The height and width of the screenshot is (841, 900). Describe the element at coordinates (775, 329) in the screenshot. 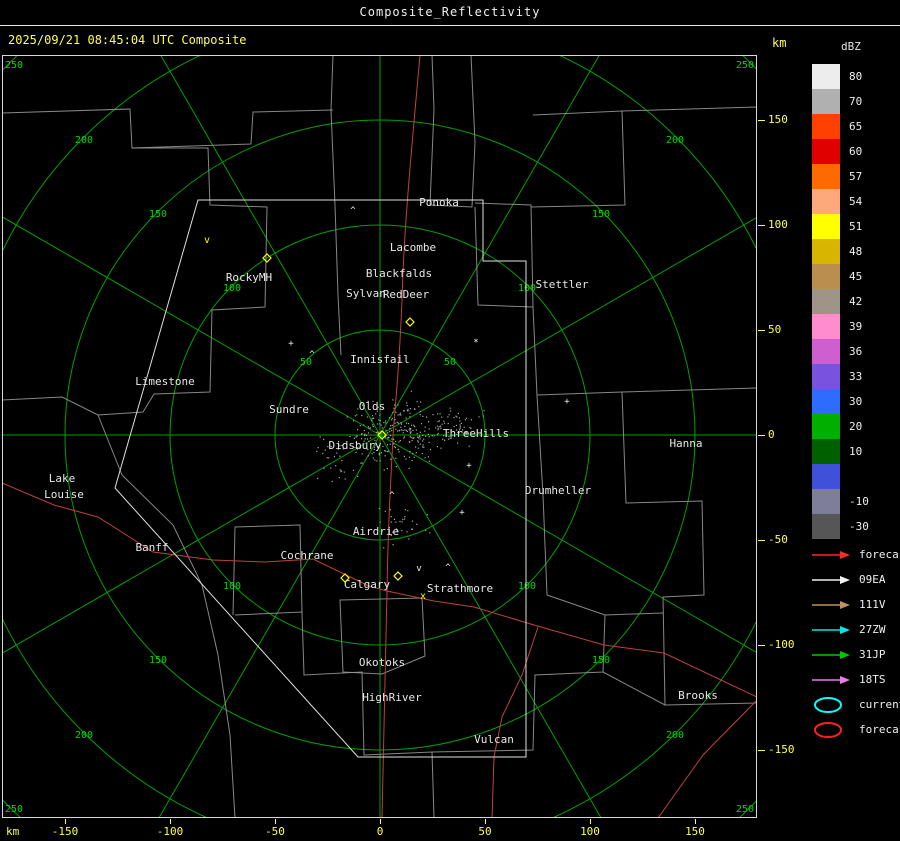

I see `right-axis-tick-label: 50` at that location.